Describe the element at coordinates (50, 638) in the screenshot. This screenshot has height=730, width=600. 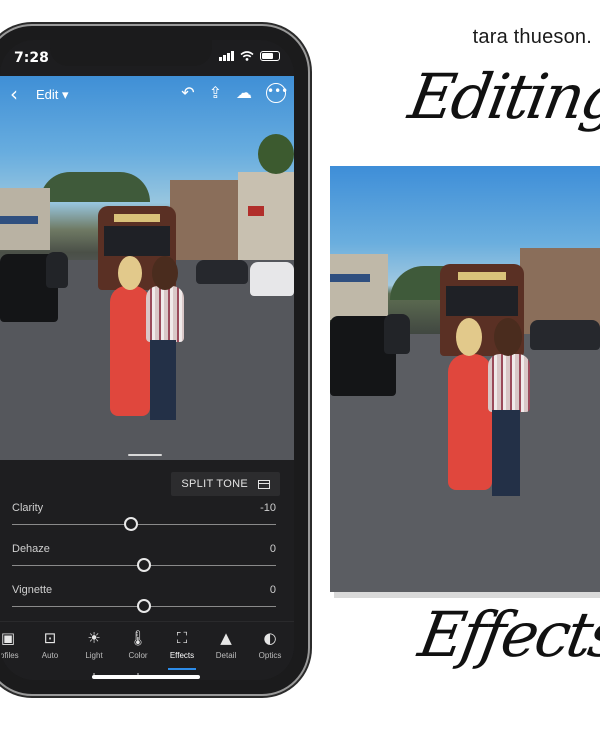
I see `auto-icon: ⊡` at that location.